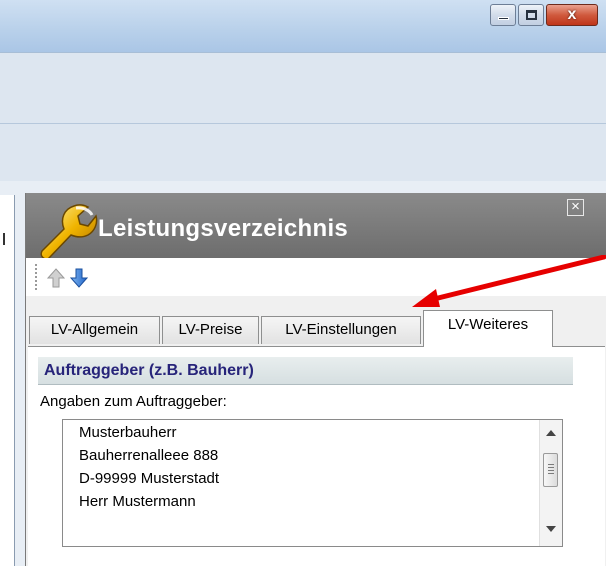 The image size is (606, 567). What do you see at coordinates (551, 529) in the screenshot?
I see `scroll-down-arrow-icon` at bounding box center [551, 529].